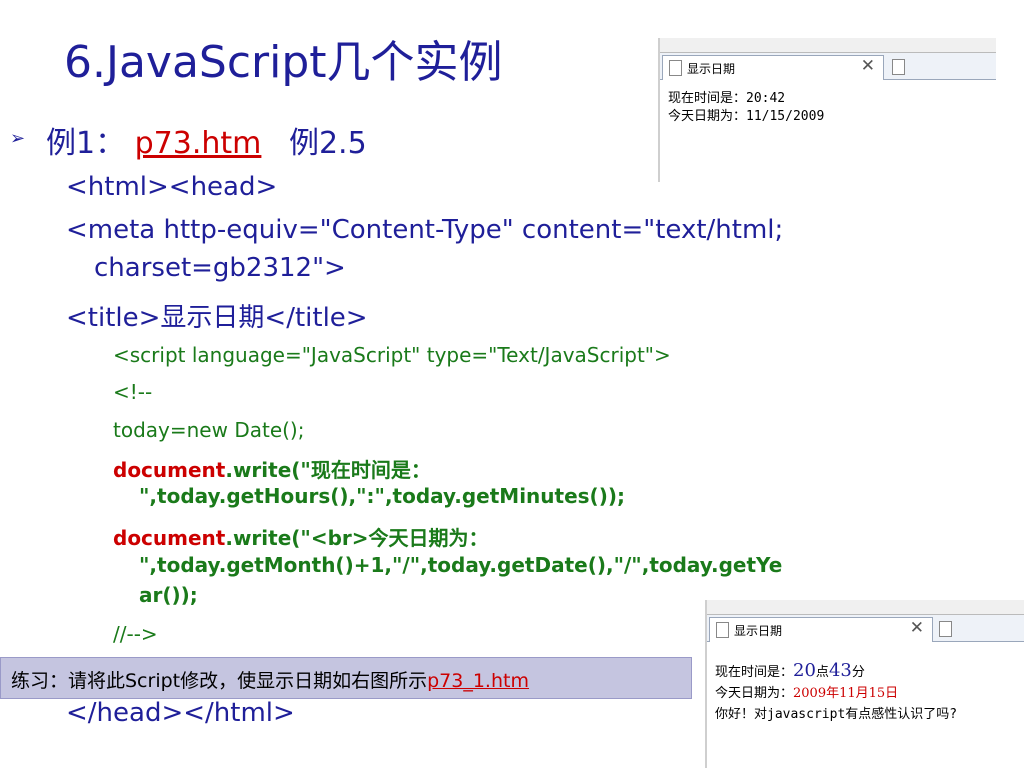 This screenshot has height=768, width=1024. I want to click on slide-title: 6.JavaScript几个实例, so click(283, 62).